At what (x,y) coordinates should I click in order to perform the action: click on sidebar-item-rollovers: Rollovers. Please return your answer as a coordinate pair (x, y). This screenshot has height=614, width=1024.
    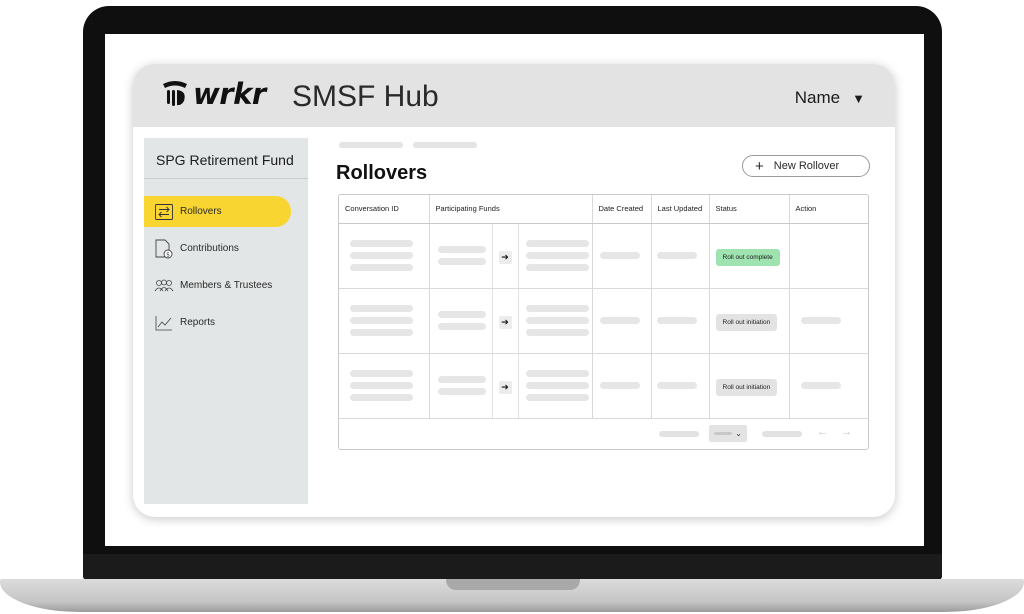
    Looking at the image, I should click on (217, 211).